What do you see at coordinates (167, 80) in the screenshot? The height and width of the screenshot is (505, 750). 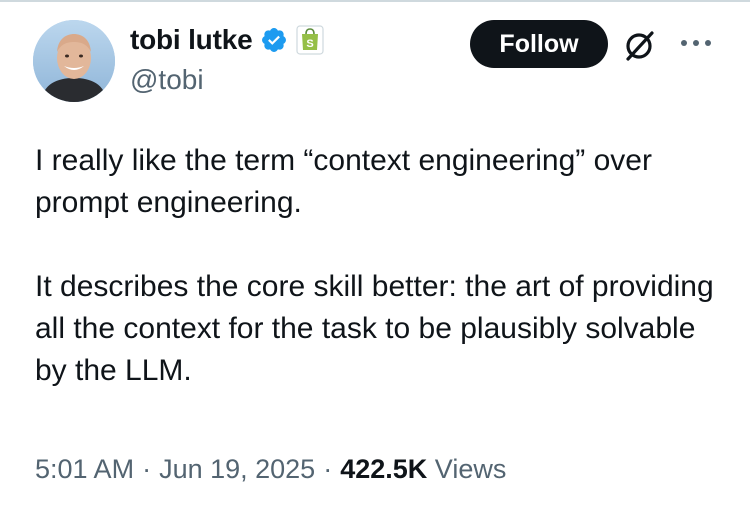 I see `author-handle: @tobi` at bounding box center [167, 80].